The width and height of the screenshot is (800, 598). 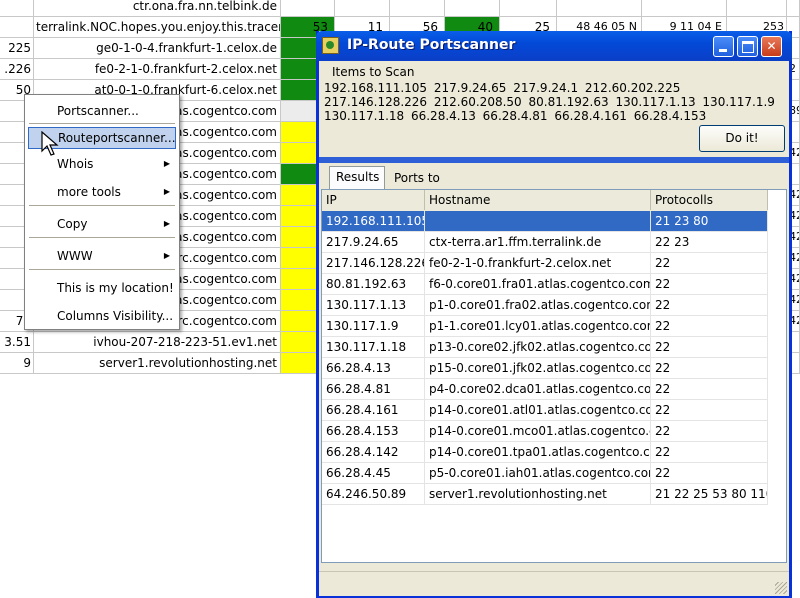 I want to click on menu-item-label: This is my location!, so click(x=115, y=288).